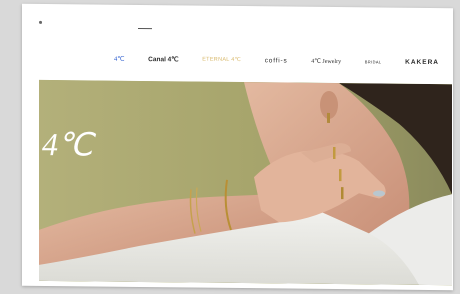  I want to click on nav-item-4c-jewelry: 4℃ Jewelry, so click(326, 62).